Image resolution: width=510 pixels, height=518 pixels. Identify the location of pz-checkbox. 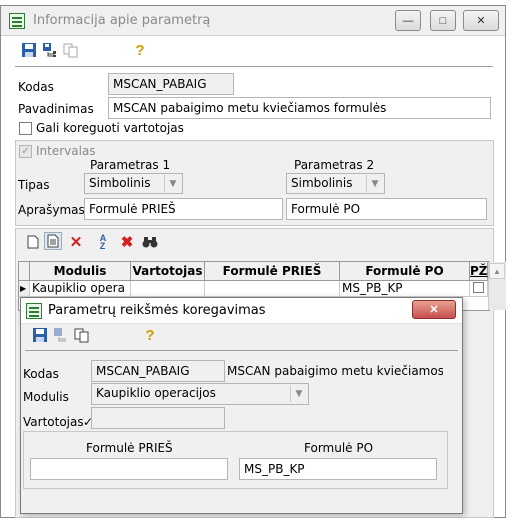
(478, 287).